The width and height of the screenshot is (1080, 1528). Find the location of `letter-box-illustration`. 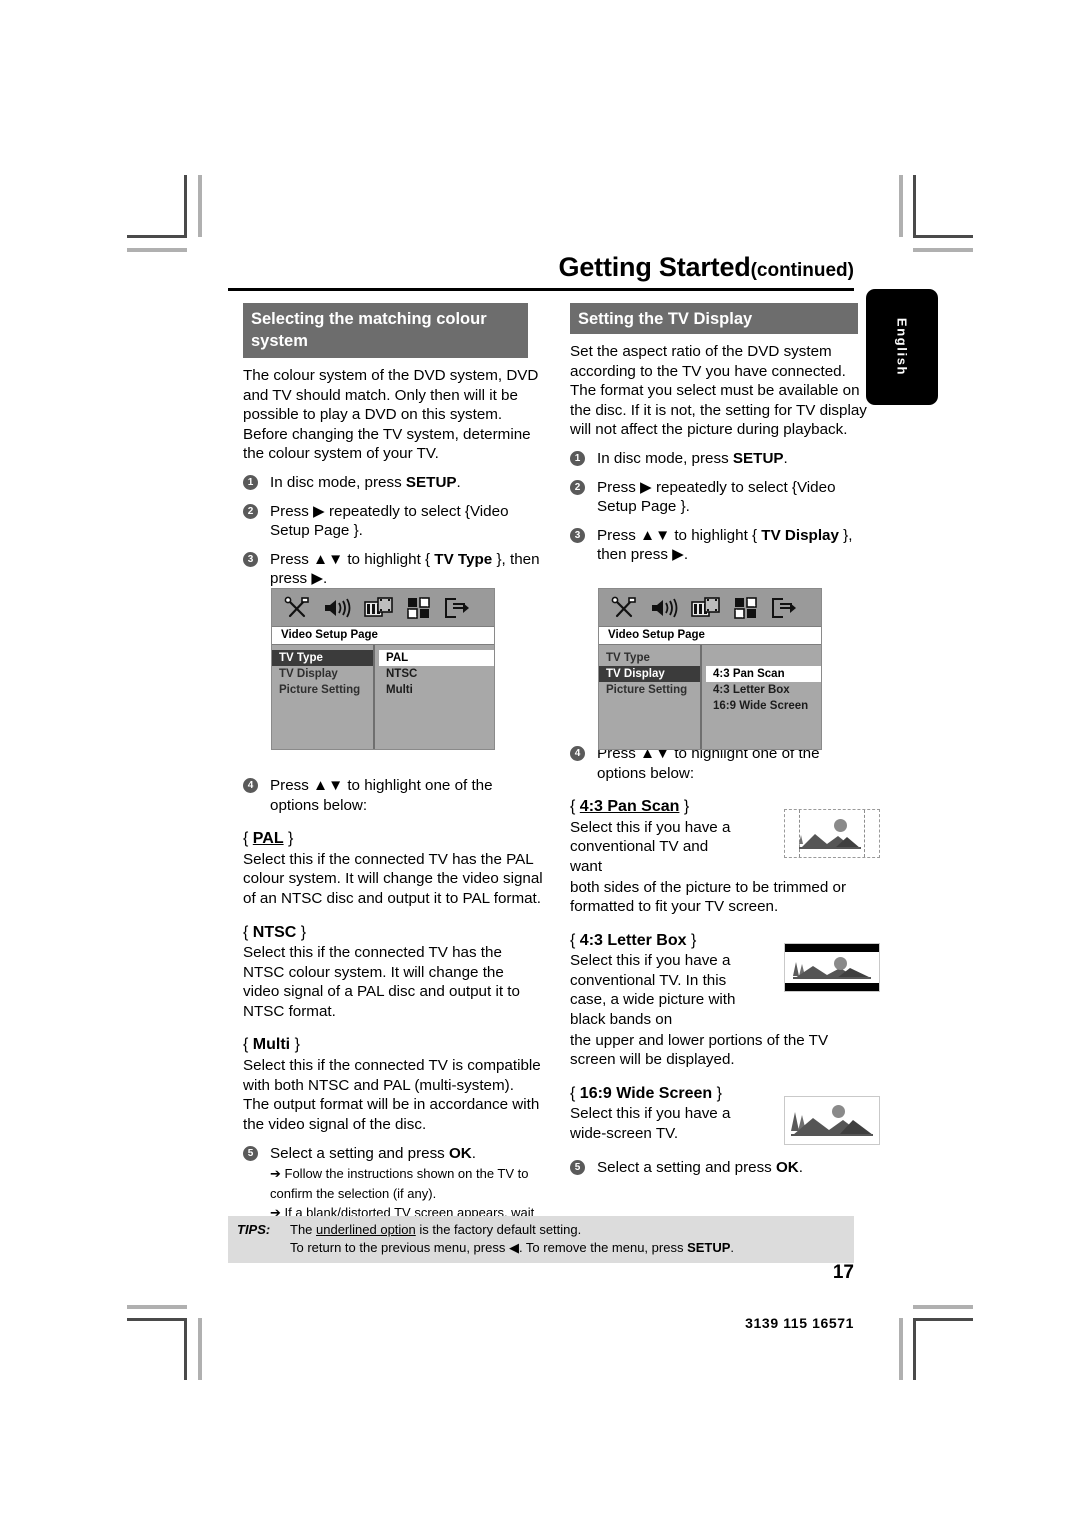

letter-box-illustration is located at coordinates (832, 967).